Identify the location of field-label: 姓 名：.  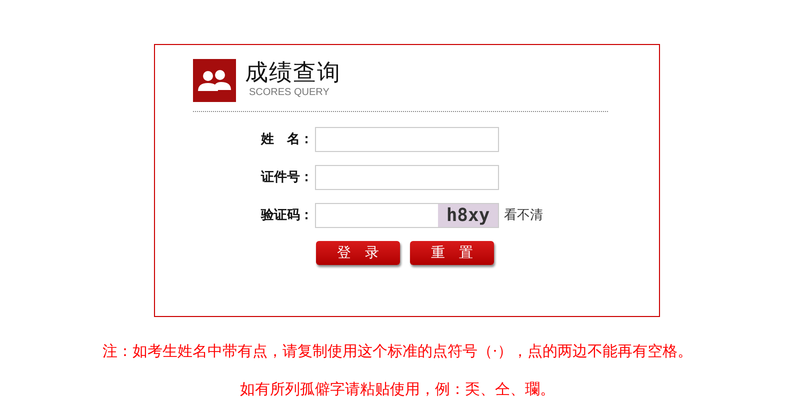
(287, 139).